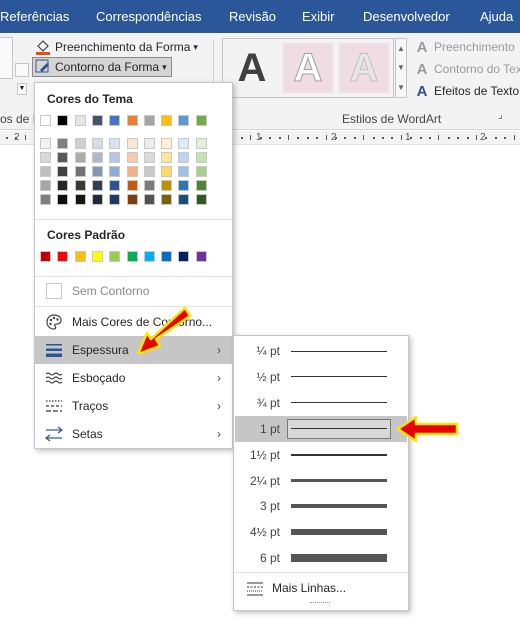 Image resolution: width=520 pixels, height=621 pixels. I want to click on shapes-gallery-edge, so click(6, 58).